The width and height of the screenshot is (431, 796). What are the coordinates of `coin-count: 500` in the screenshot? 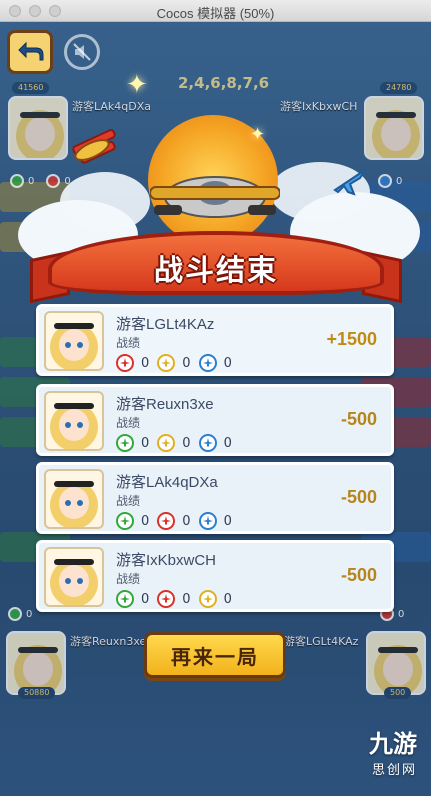 It's located at (398, 693).